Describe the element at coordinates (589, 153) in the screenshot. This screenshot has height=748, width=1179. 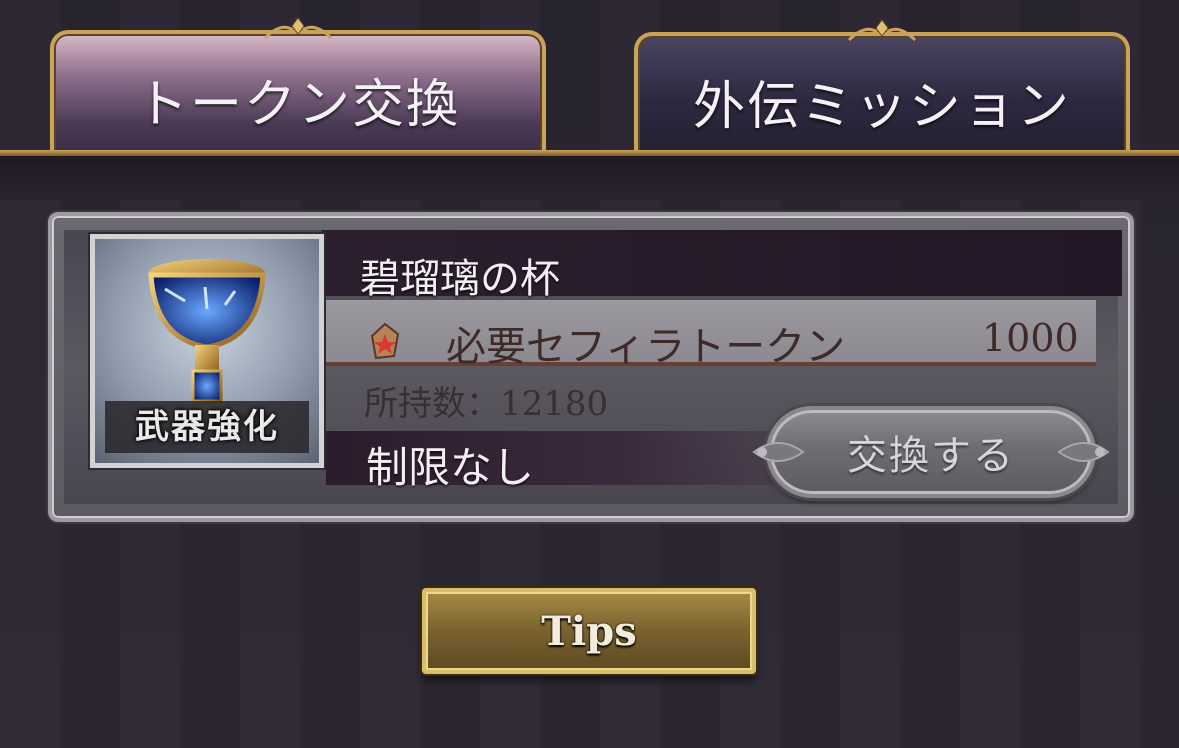
I see `tab-divider` at that location.